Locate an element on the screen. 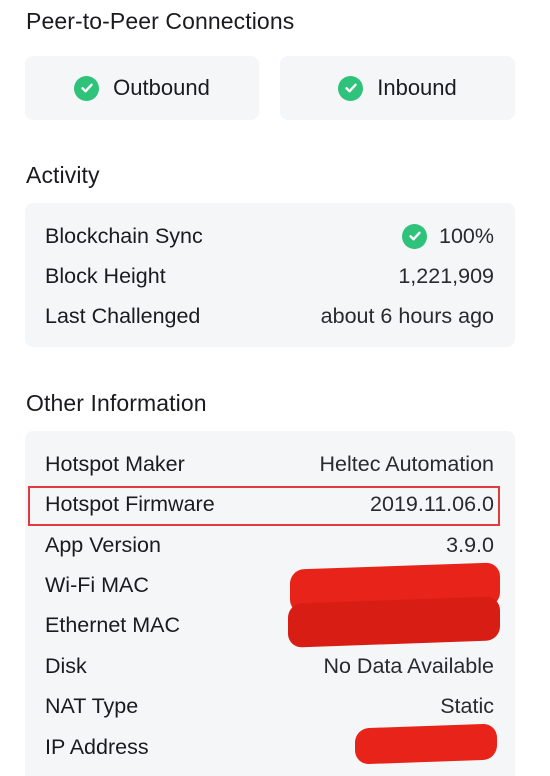 This screenshot has height=776, width=550. outbound-label: Outbound is located at coordinates (161, 87).